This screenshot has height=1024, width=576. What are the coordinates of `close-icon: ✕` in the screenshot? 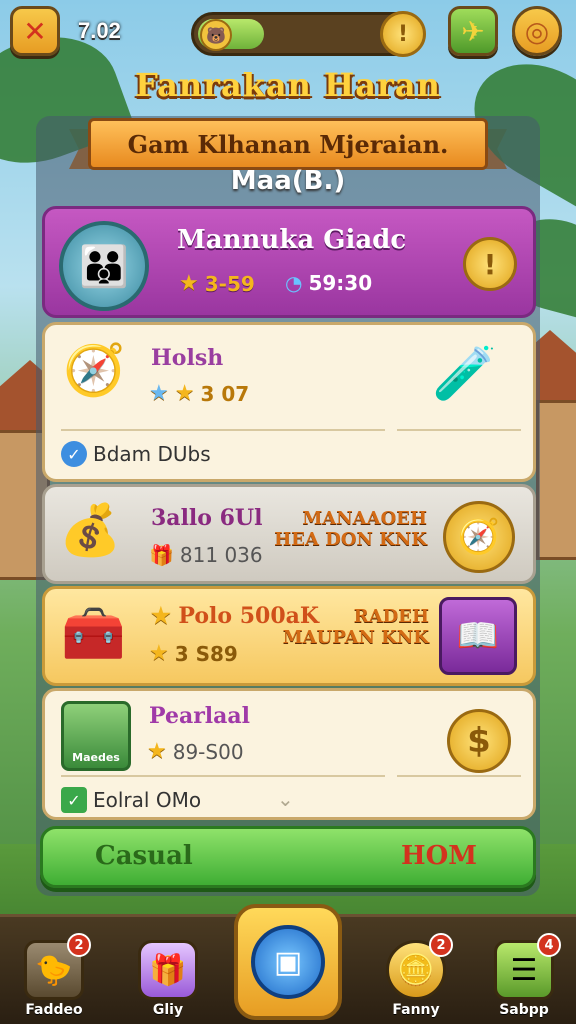 It's located at (35, 31).